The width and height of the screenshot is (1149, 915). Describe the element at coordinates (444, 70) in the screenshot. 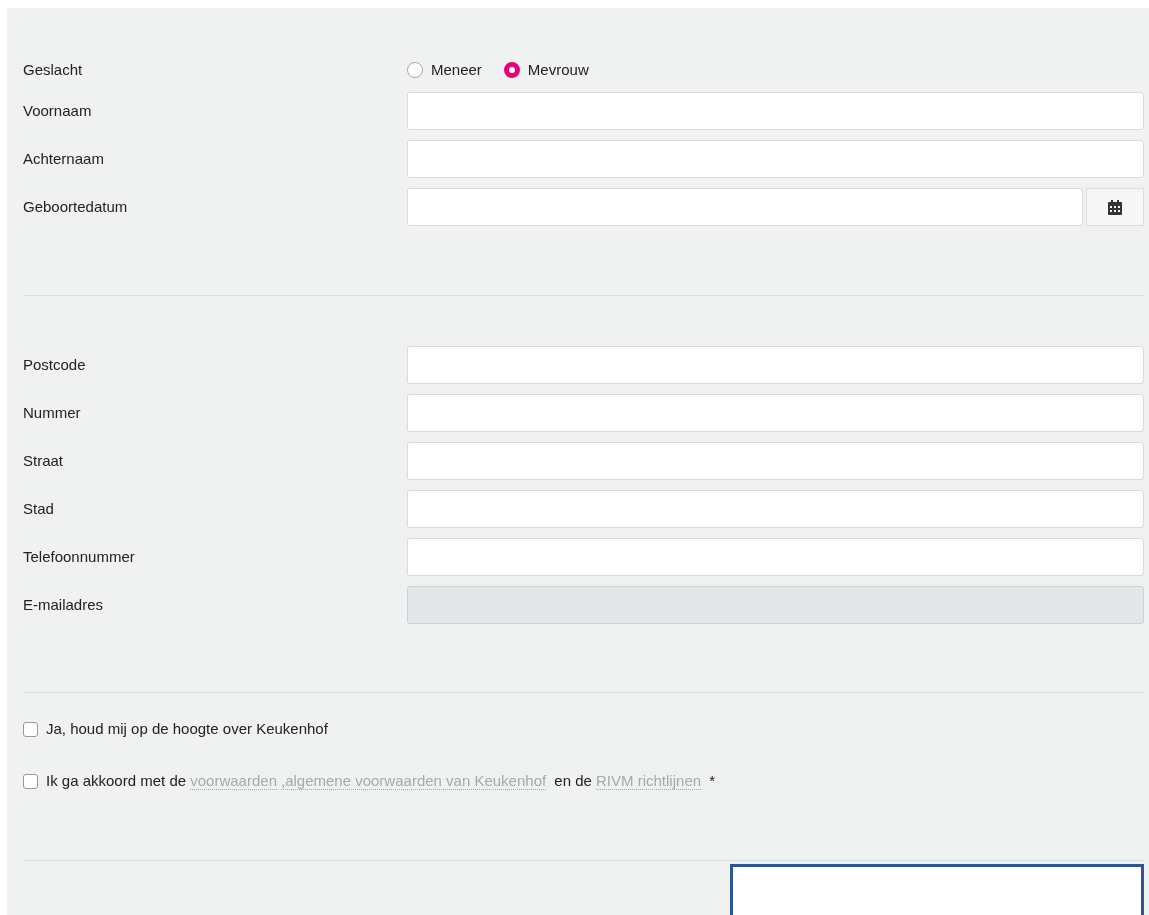

I see `radio-option: Meneer` at that location.